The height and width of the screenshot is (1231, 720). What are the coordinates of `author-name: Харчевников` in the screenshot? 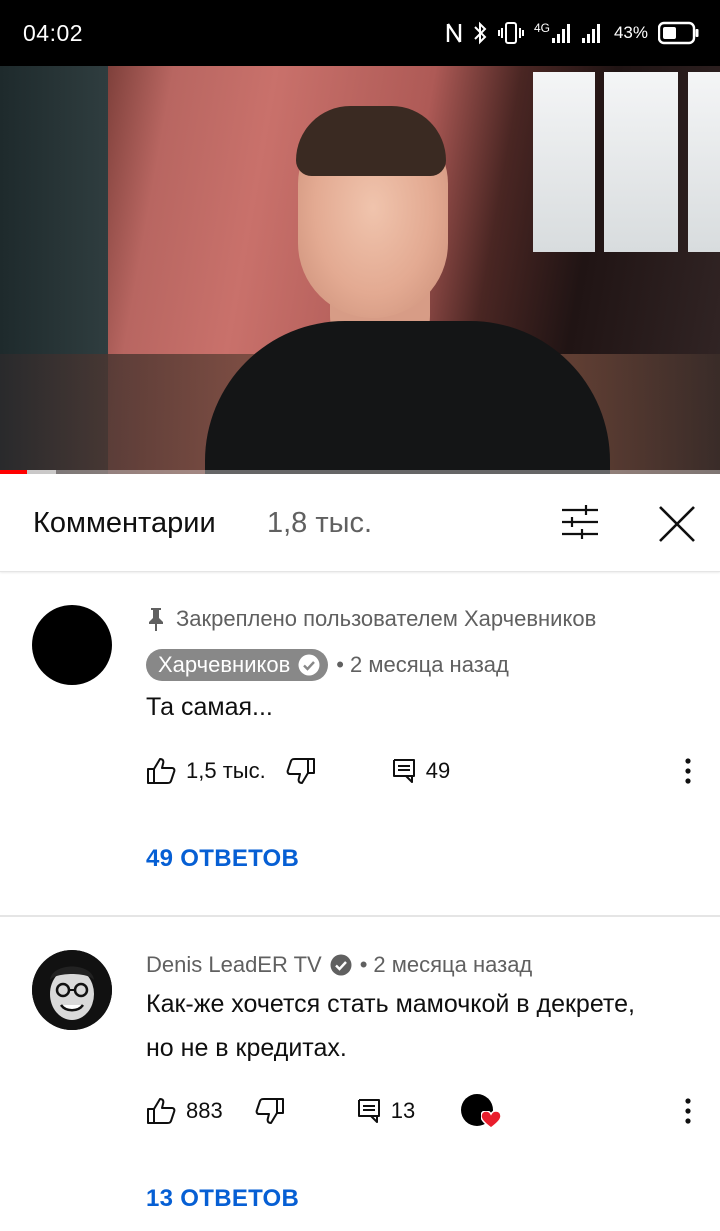 It's located at (224, 664).